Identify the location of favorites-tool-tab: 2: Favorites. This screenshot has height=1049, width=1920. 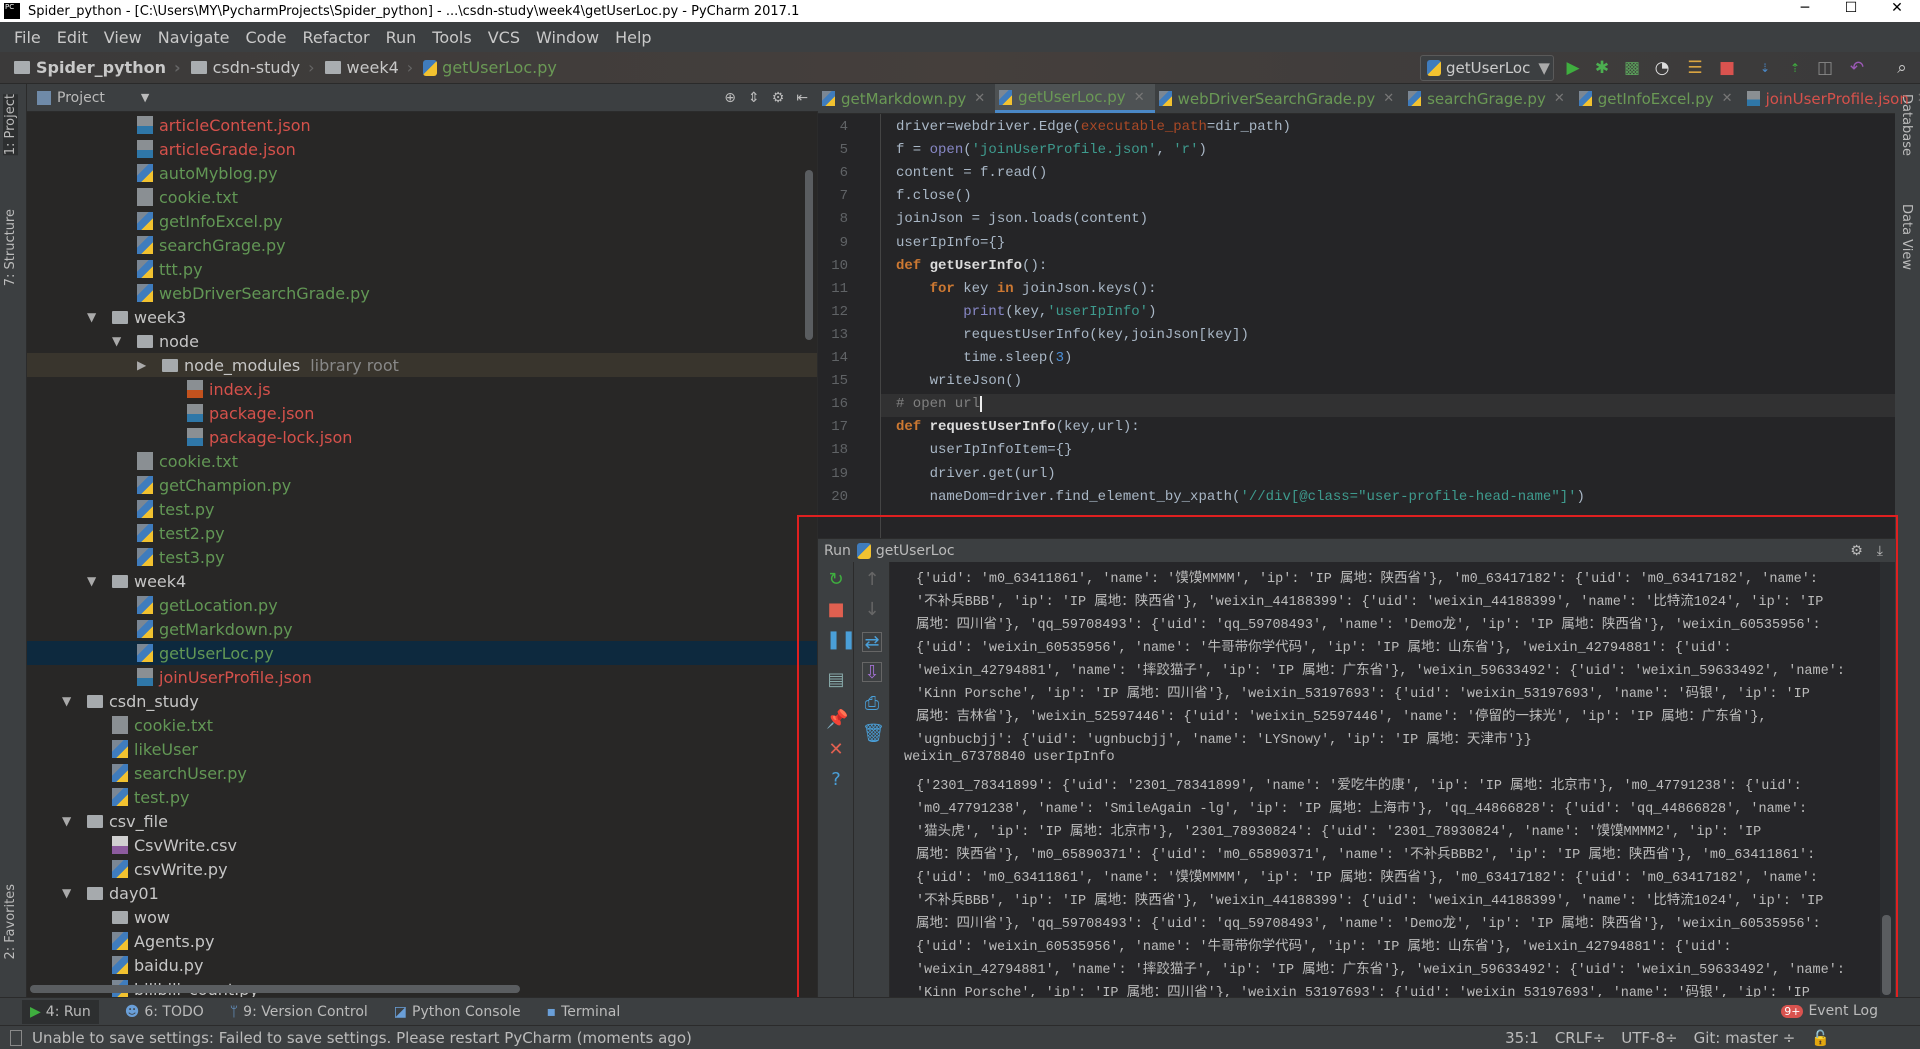
(10, 922).